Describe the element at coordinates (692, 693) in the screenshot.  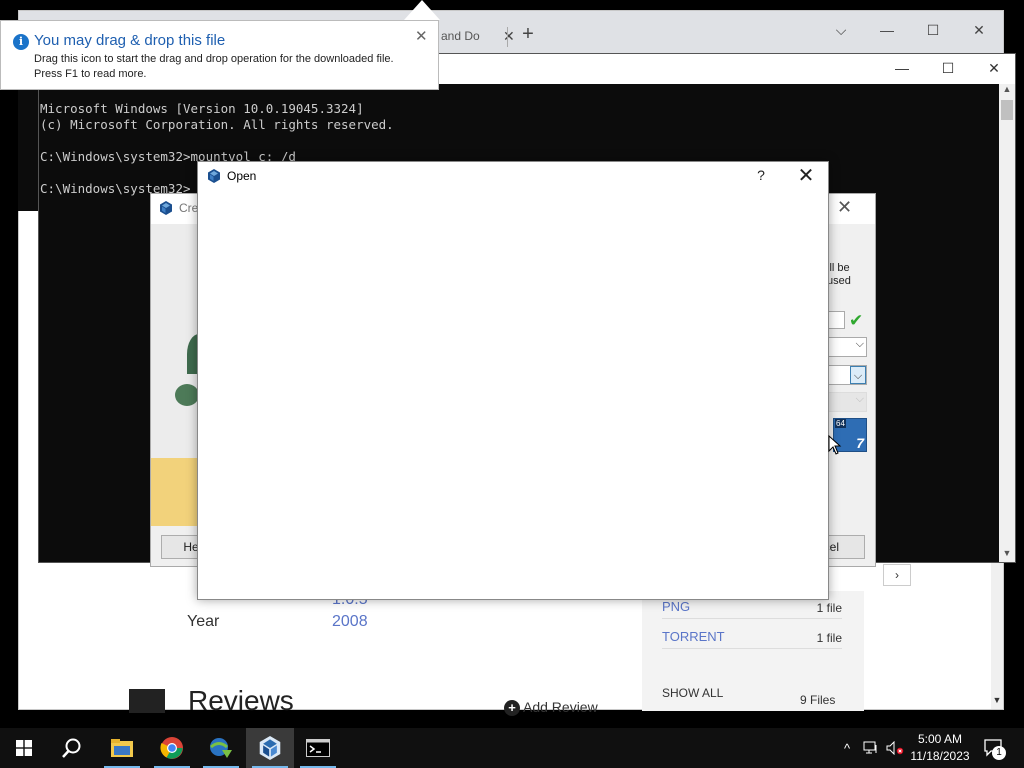
I see `show-all-link: SHOW ALL` at that location.